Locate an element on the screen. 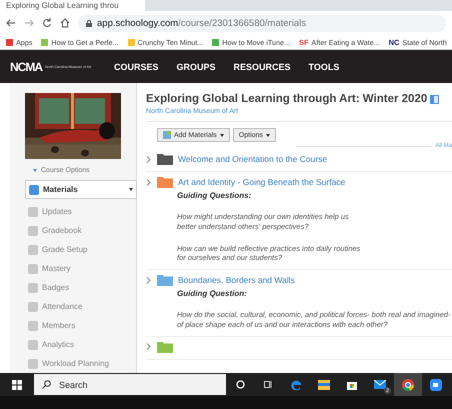 The image size is (452, 409). folder-title-link: Welcome and Orientation to the Course is located at coordinates (253, 159).